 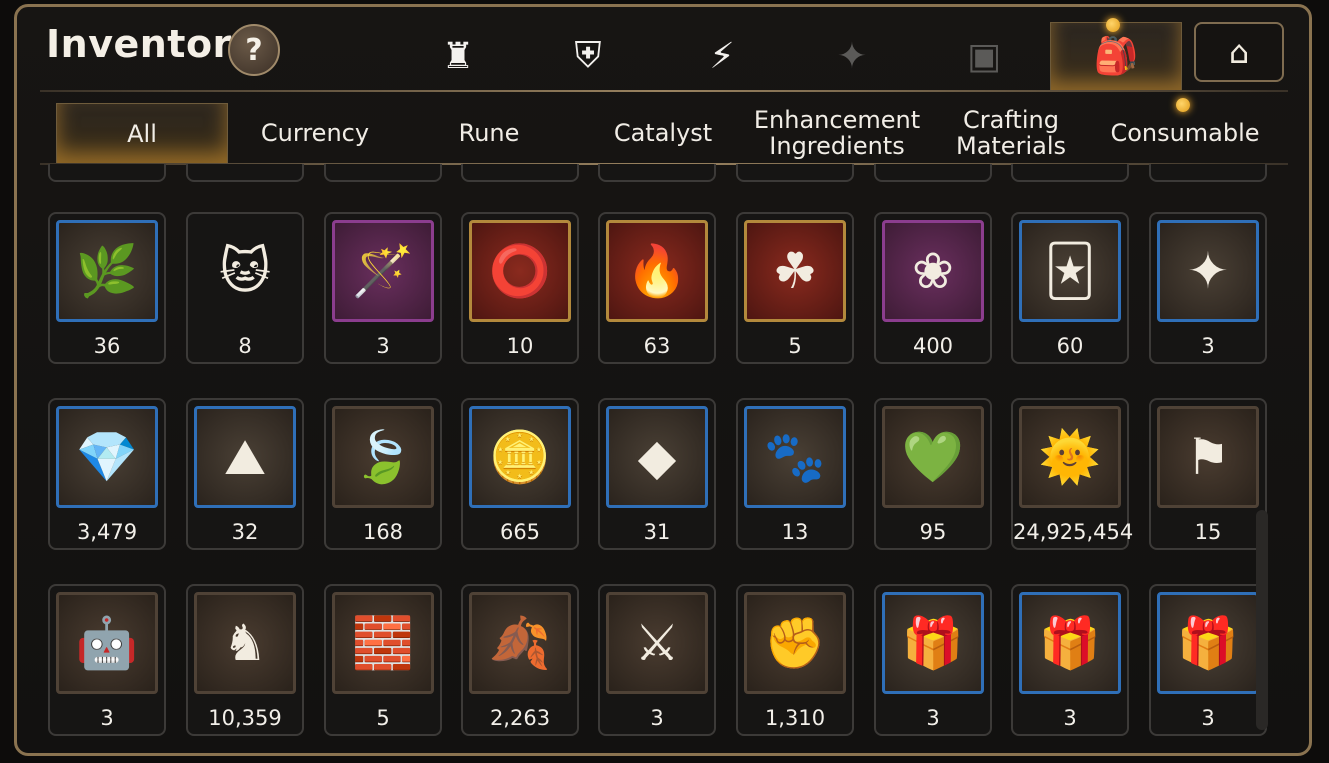 What do you see at coordinates (245, 718) in the screenshot?
I see `item-count: 10,359` at bounding box center [245, 718].